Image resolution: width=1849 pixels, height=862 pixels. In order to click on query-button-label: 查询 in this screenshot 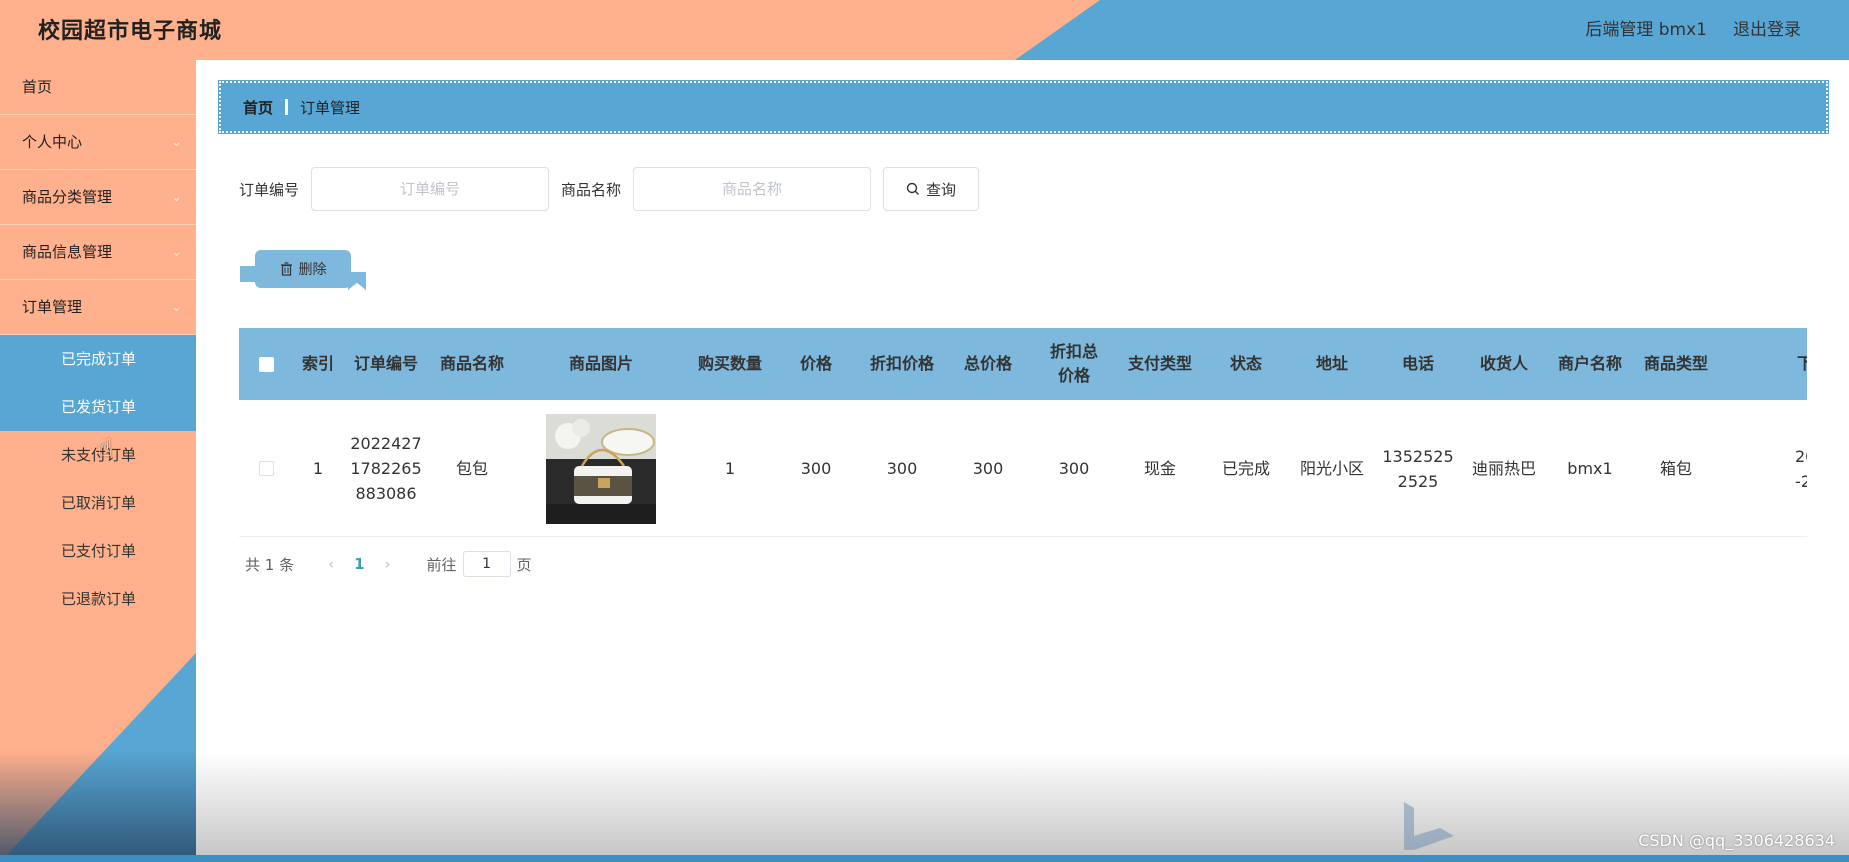, I will do `click(941, 189)`.